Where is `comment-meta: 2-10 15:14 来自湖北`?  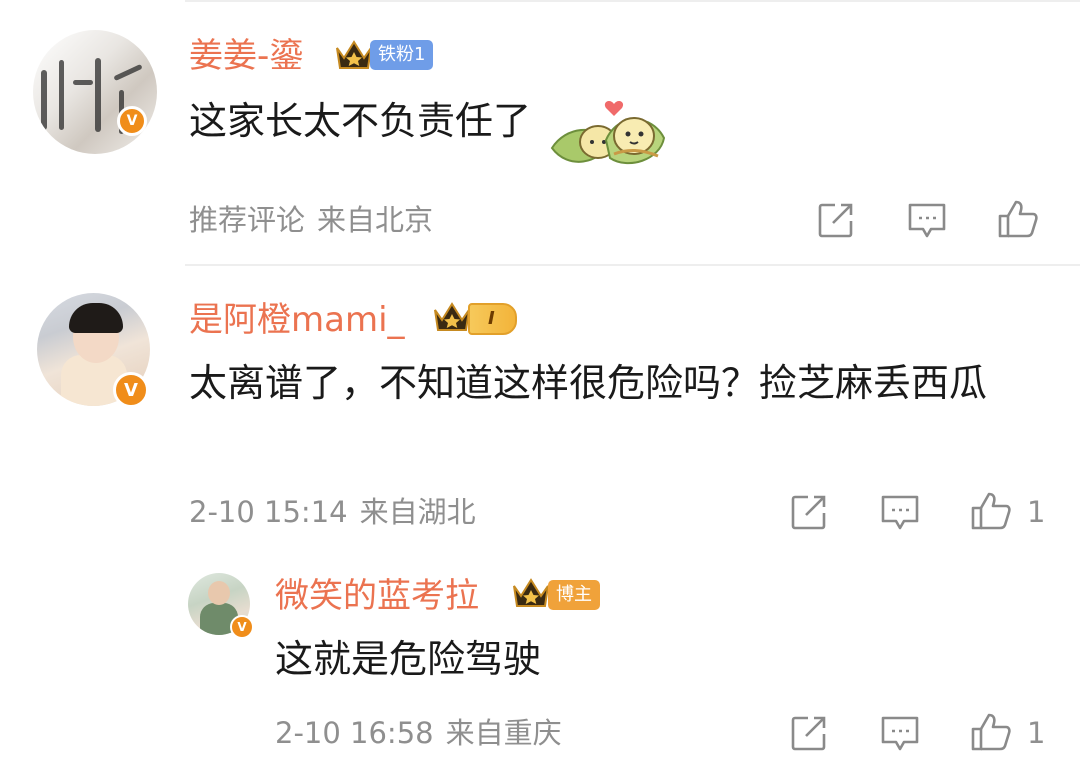
comment-meta: 2-10 15:14 来自湖北 is located at coordinates (332, 512).